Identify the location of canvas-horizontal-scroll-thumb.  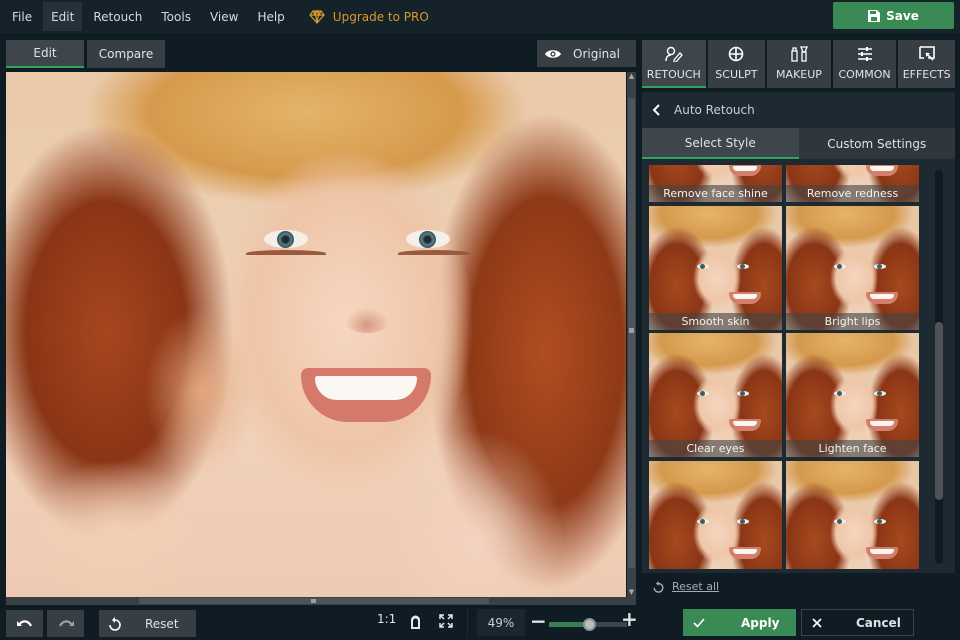
(314, 601).